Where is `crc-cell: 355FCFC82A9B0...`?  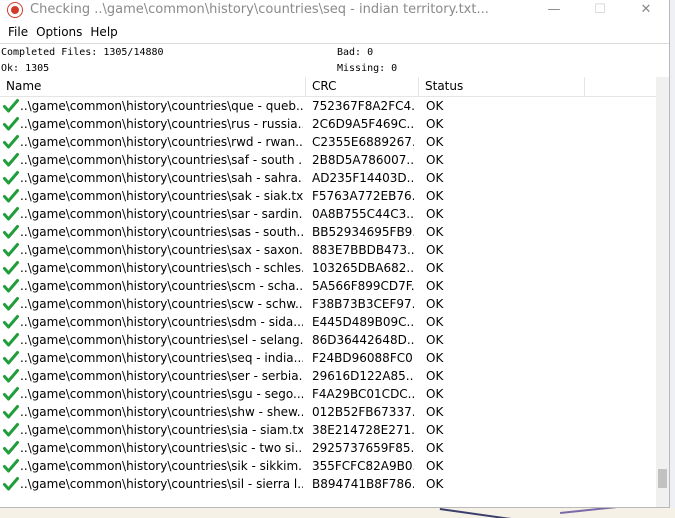
crc-cell: 355FCFC82A9B0... is located at coordinates (363, 466).